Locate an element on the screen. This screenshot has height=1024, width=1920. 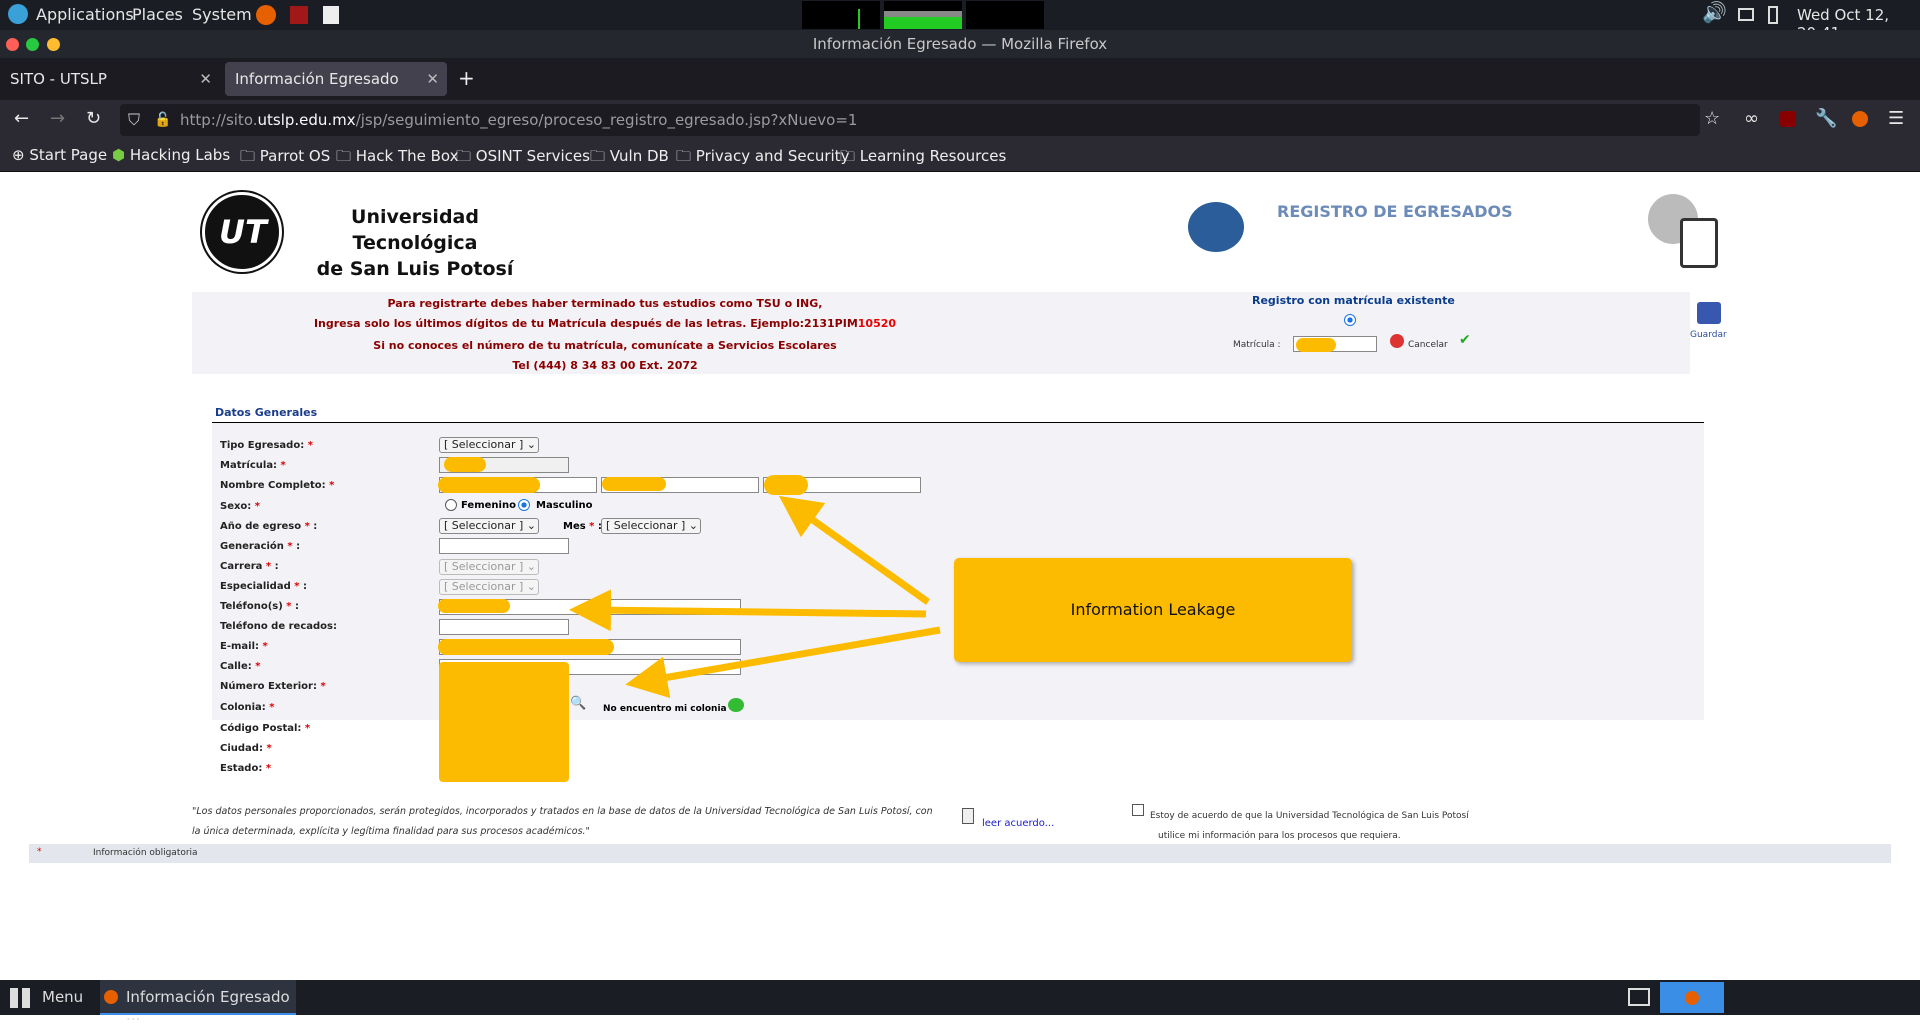
menu-grid-icon is located at coordinates (20, 998).